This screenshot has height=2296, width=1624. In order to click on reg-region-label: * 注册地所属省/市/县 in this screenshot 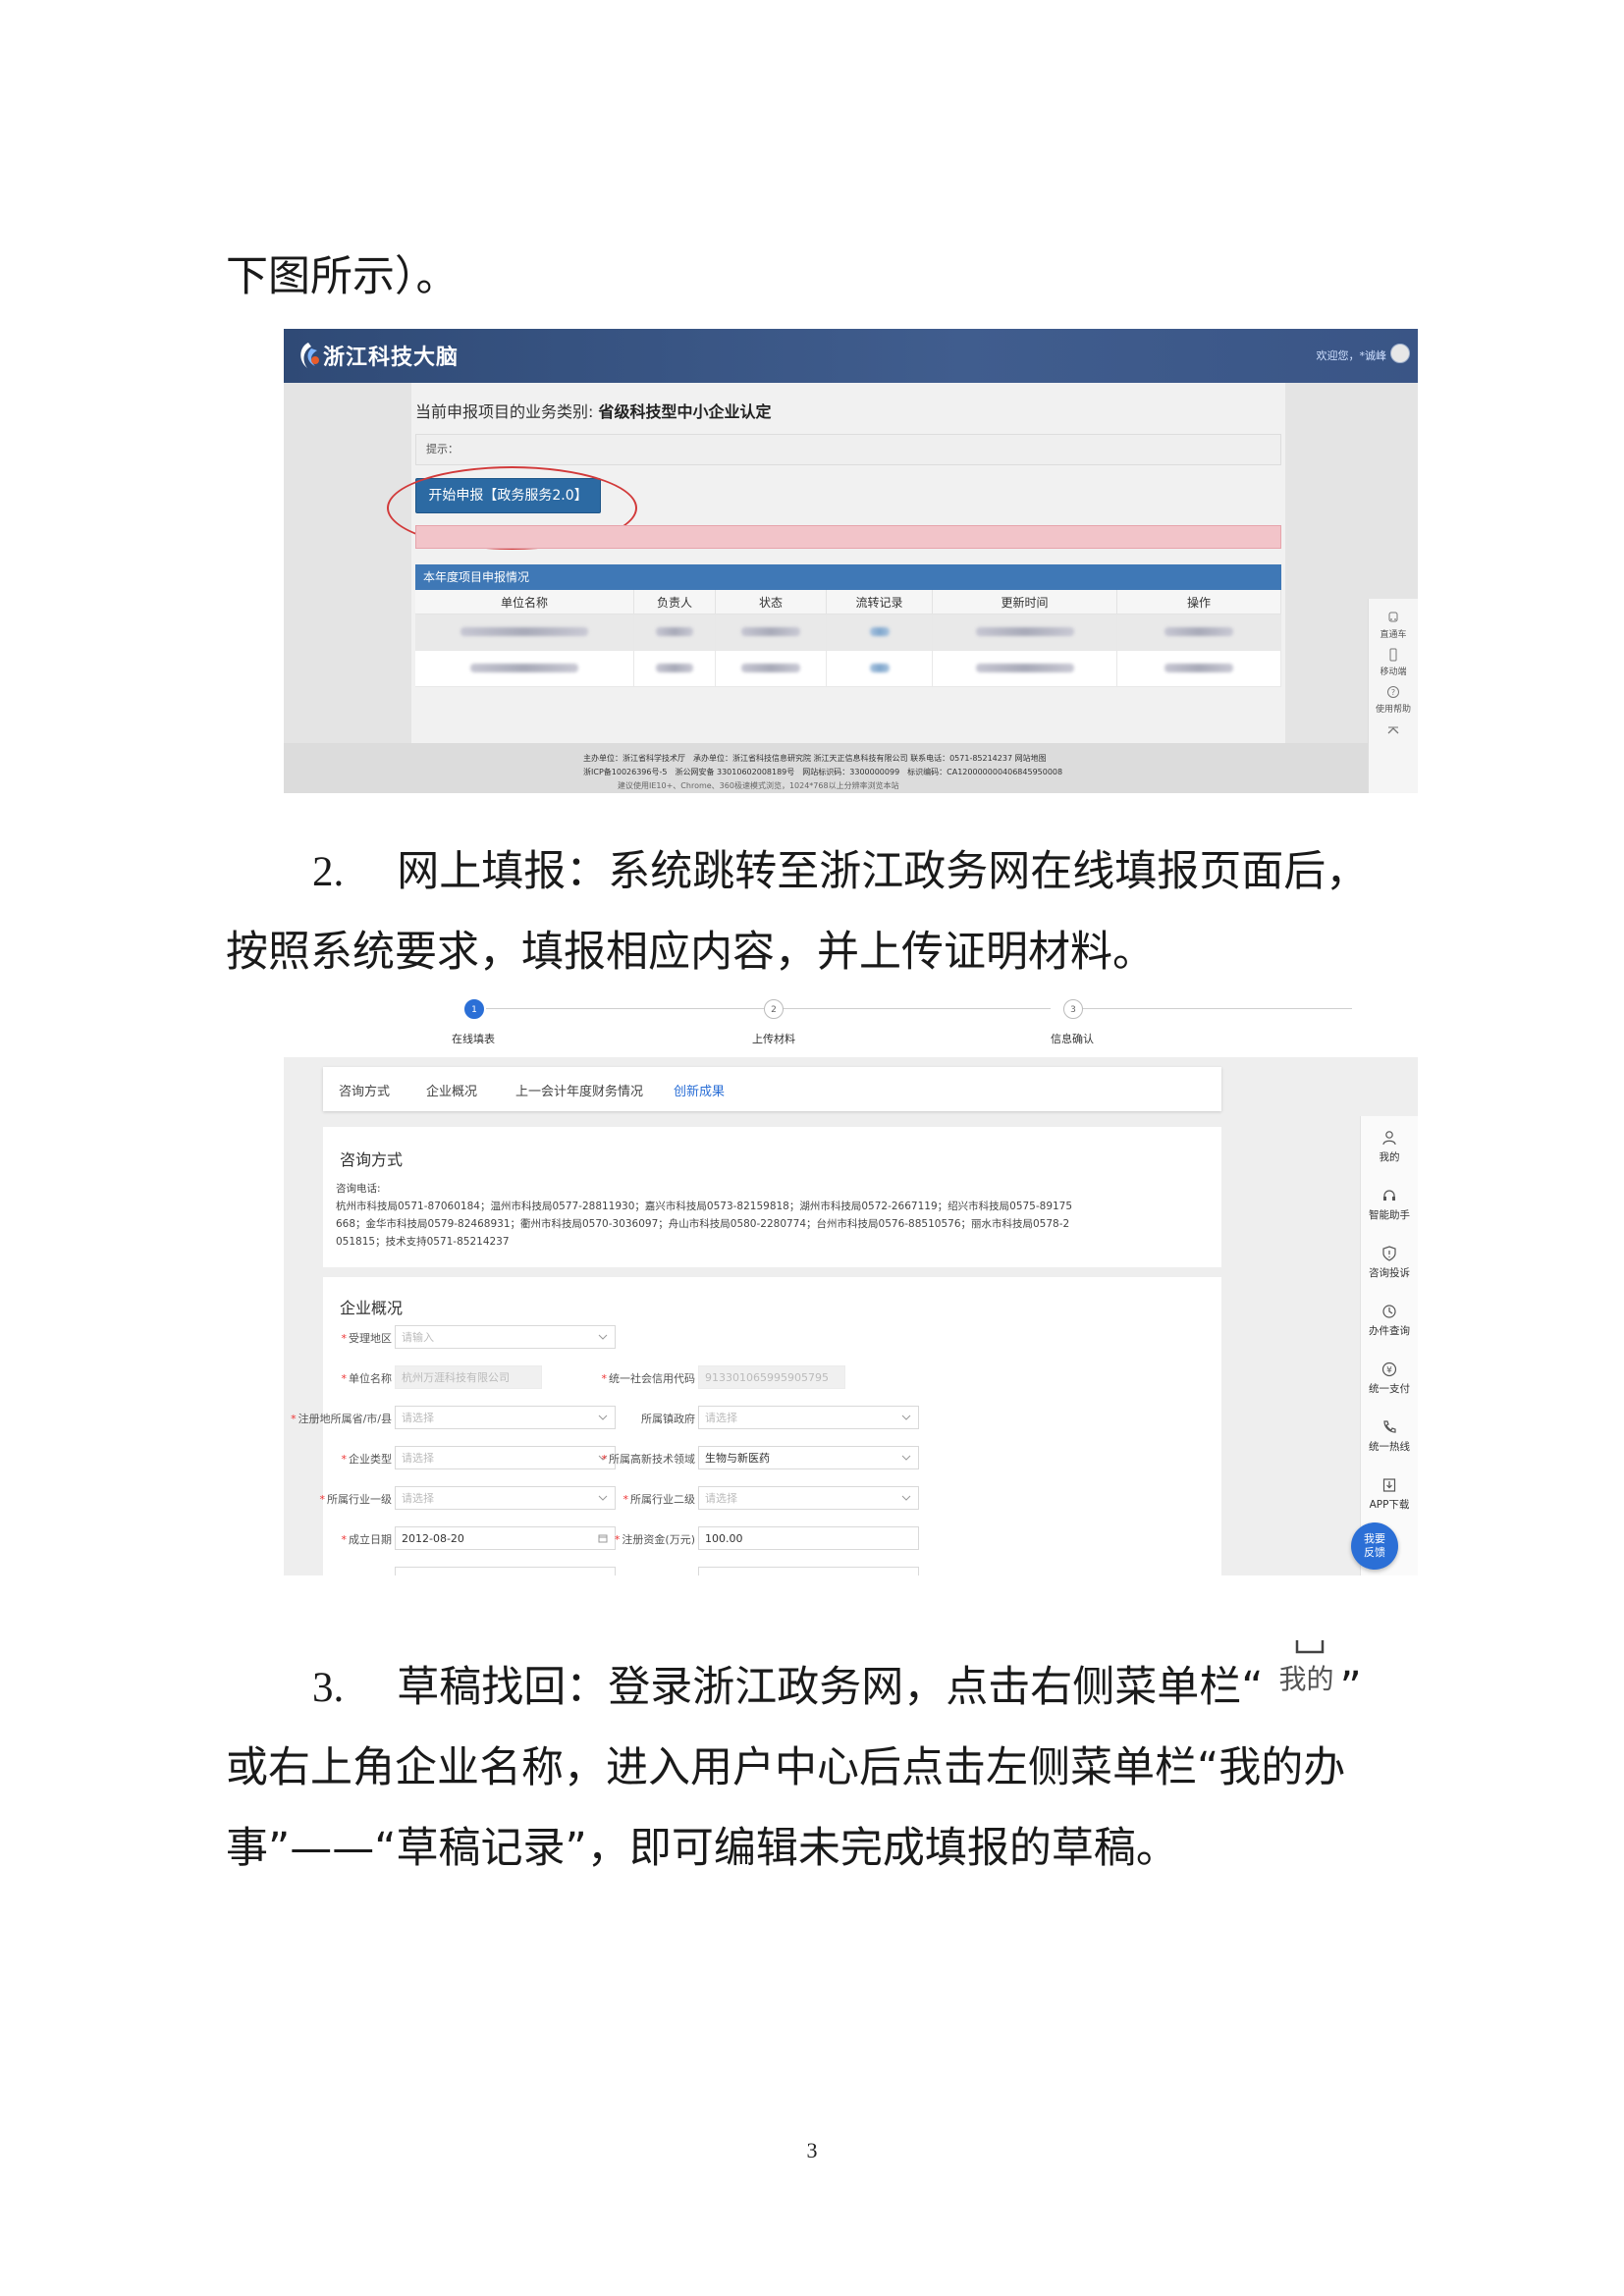, I will do `click(341, 1419)`.